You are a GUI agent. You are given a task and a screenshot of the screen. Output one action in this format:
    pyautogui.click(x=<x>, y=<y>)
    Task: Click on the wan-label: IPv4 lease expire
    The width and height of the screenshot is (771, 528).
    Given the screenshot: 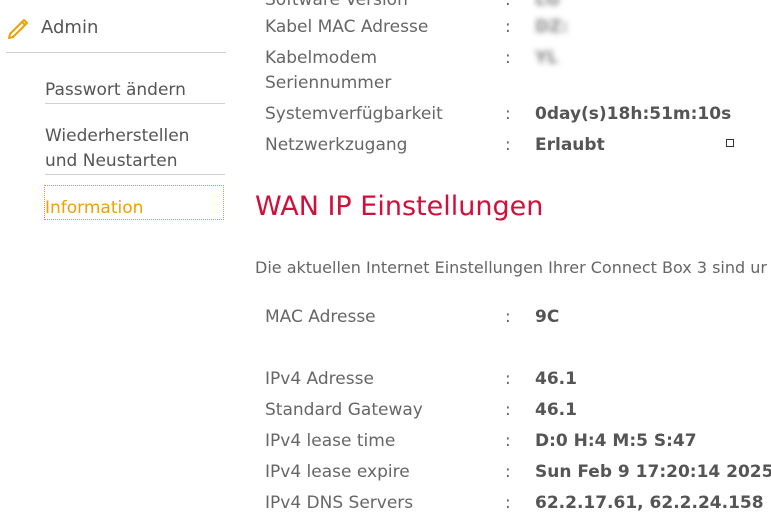 What is the action you would take?
    pyautogui.click(x=337, y=472)
    